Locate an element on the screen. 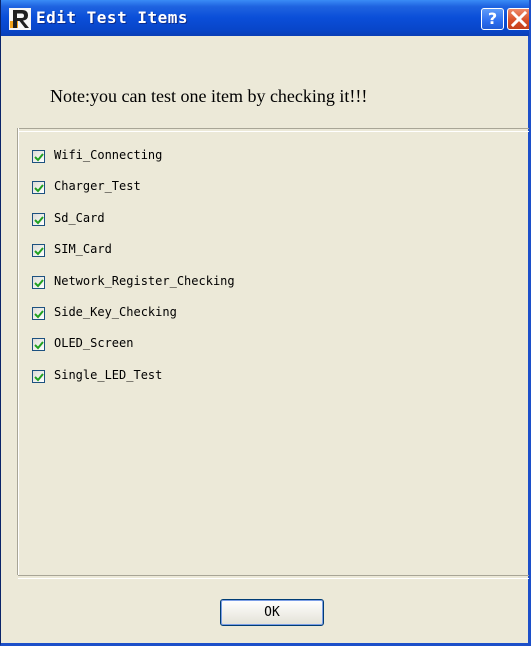 This screenshot has height=646, width=531. test-item-label: SIM_Card is located at coordinates (83, 249).